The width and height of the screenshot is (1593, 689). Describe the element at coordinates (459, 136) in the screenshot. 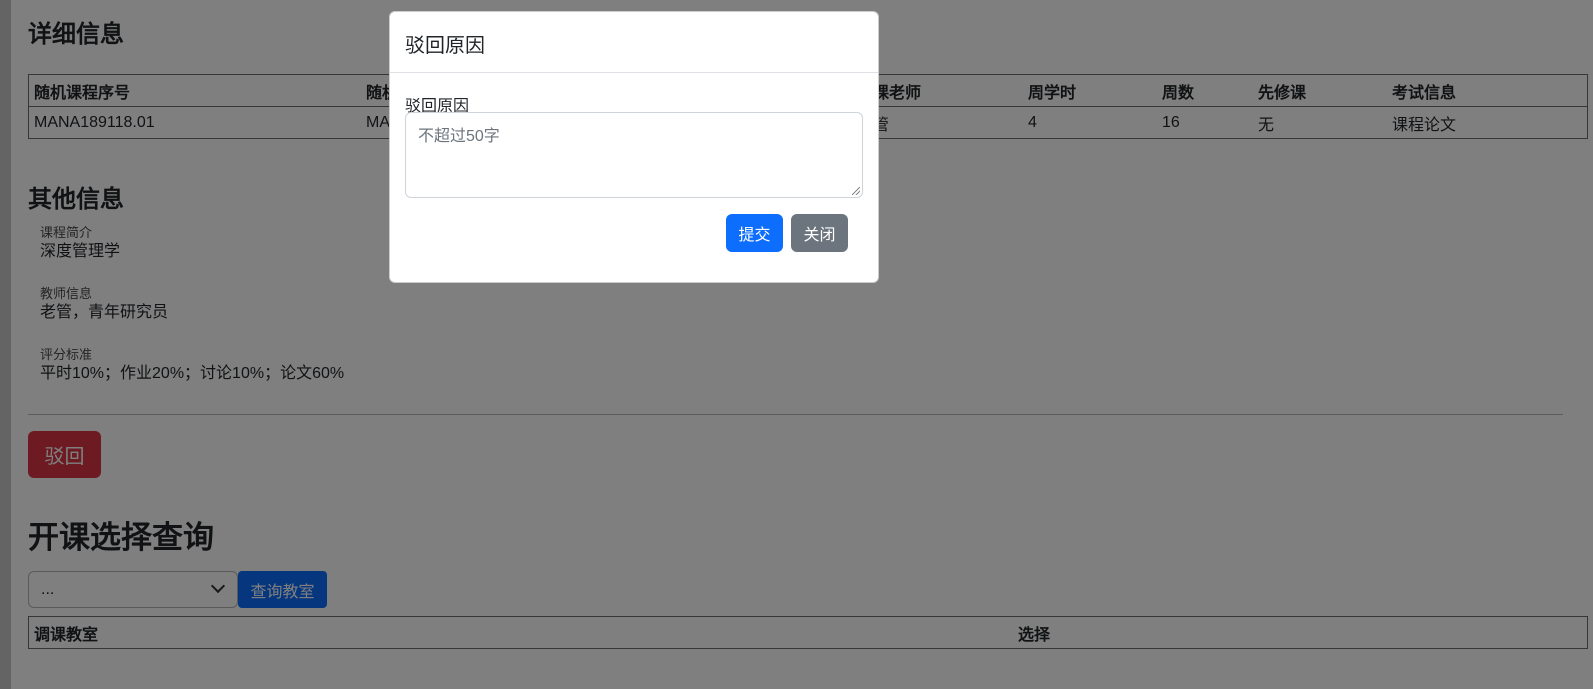

I see `textarea-placeholder: 不超过50字` at that location.